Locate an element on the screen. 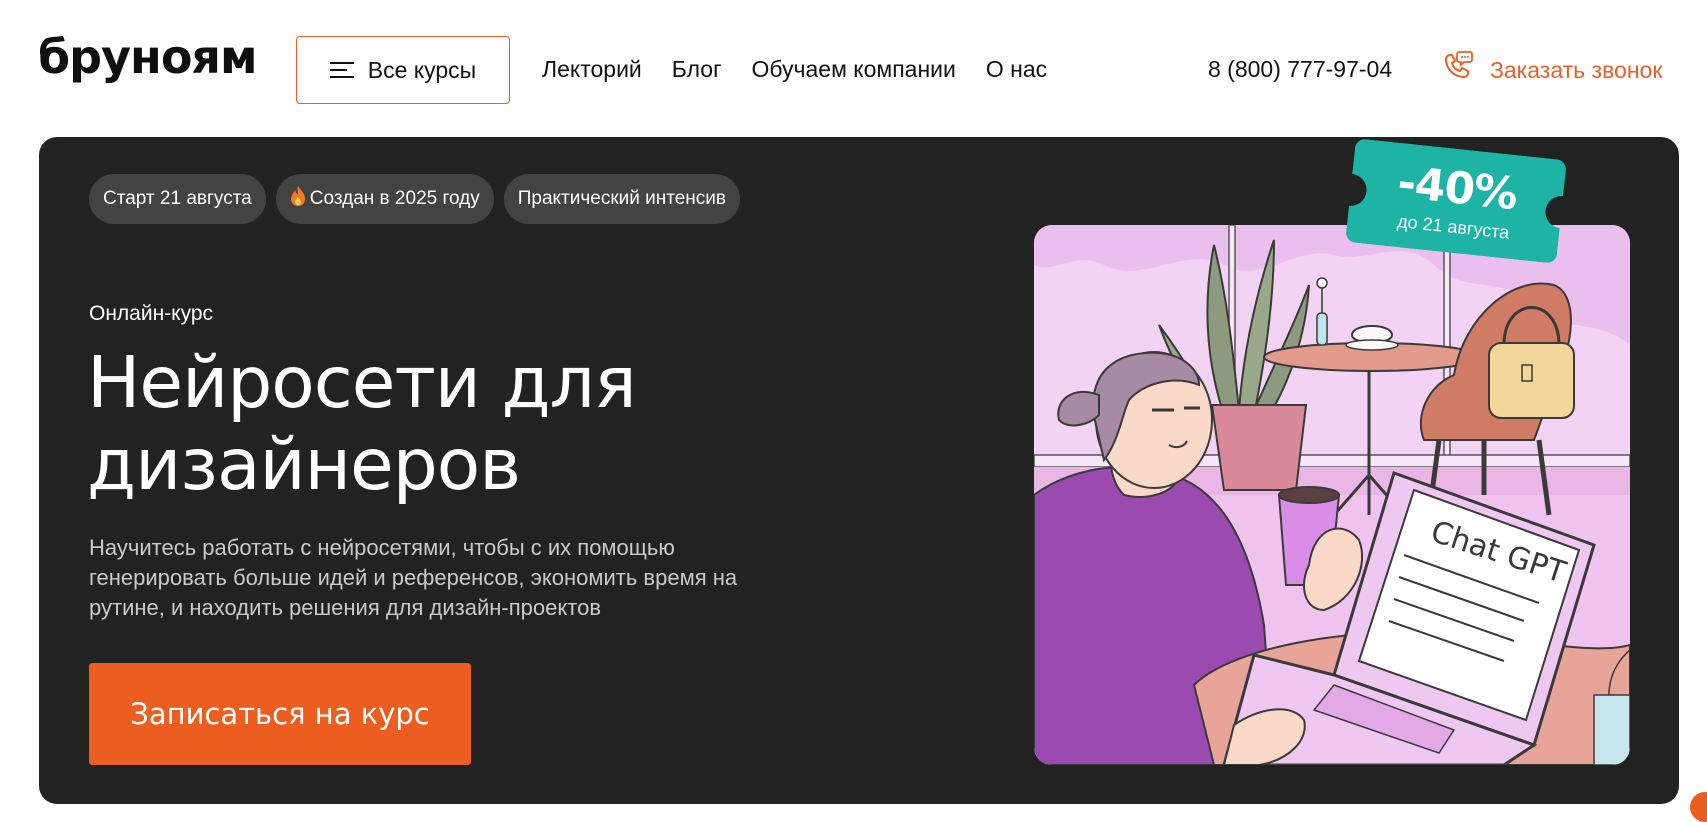  nav-item-blog: Блог is located at coordinates (697, 69).